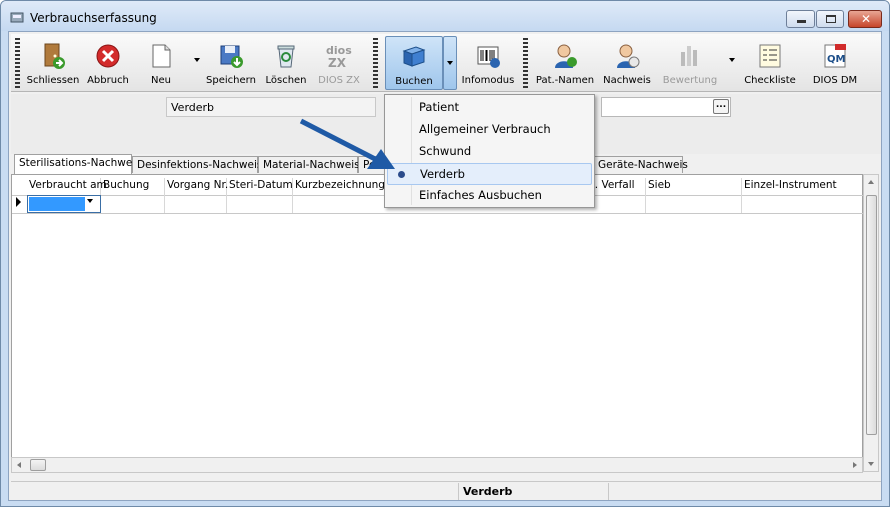 This screenshot has width=890, height=507. What do you see at coordinates (770, 56) in the screenshot?
I see `checklist-icon` at bounding box center [770, 56].